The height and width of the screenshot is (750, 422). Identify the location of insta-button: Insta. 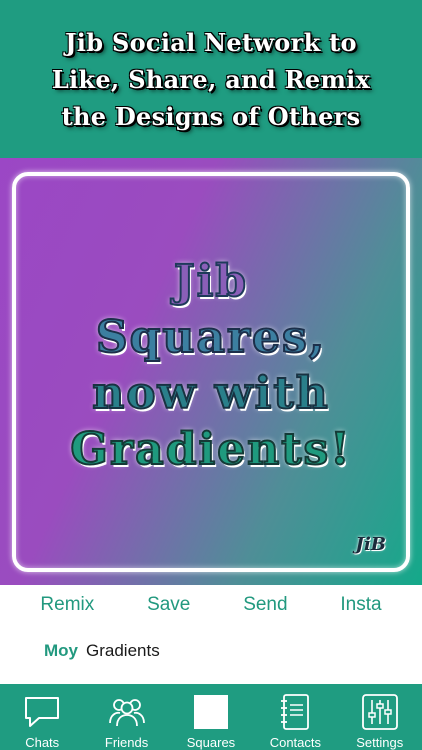
(360, 605).